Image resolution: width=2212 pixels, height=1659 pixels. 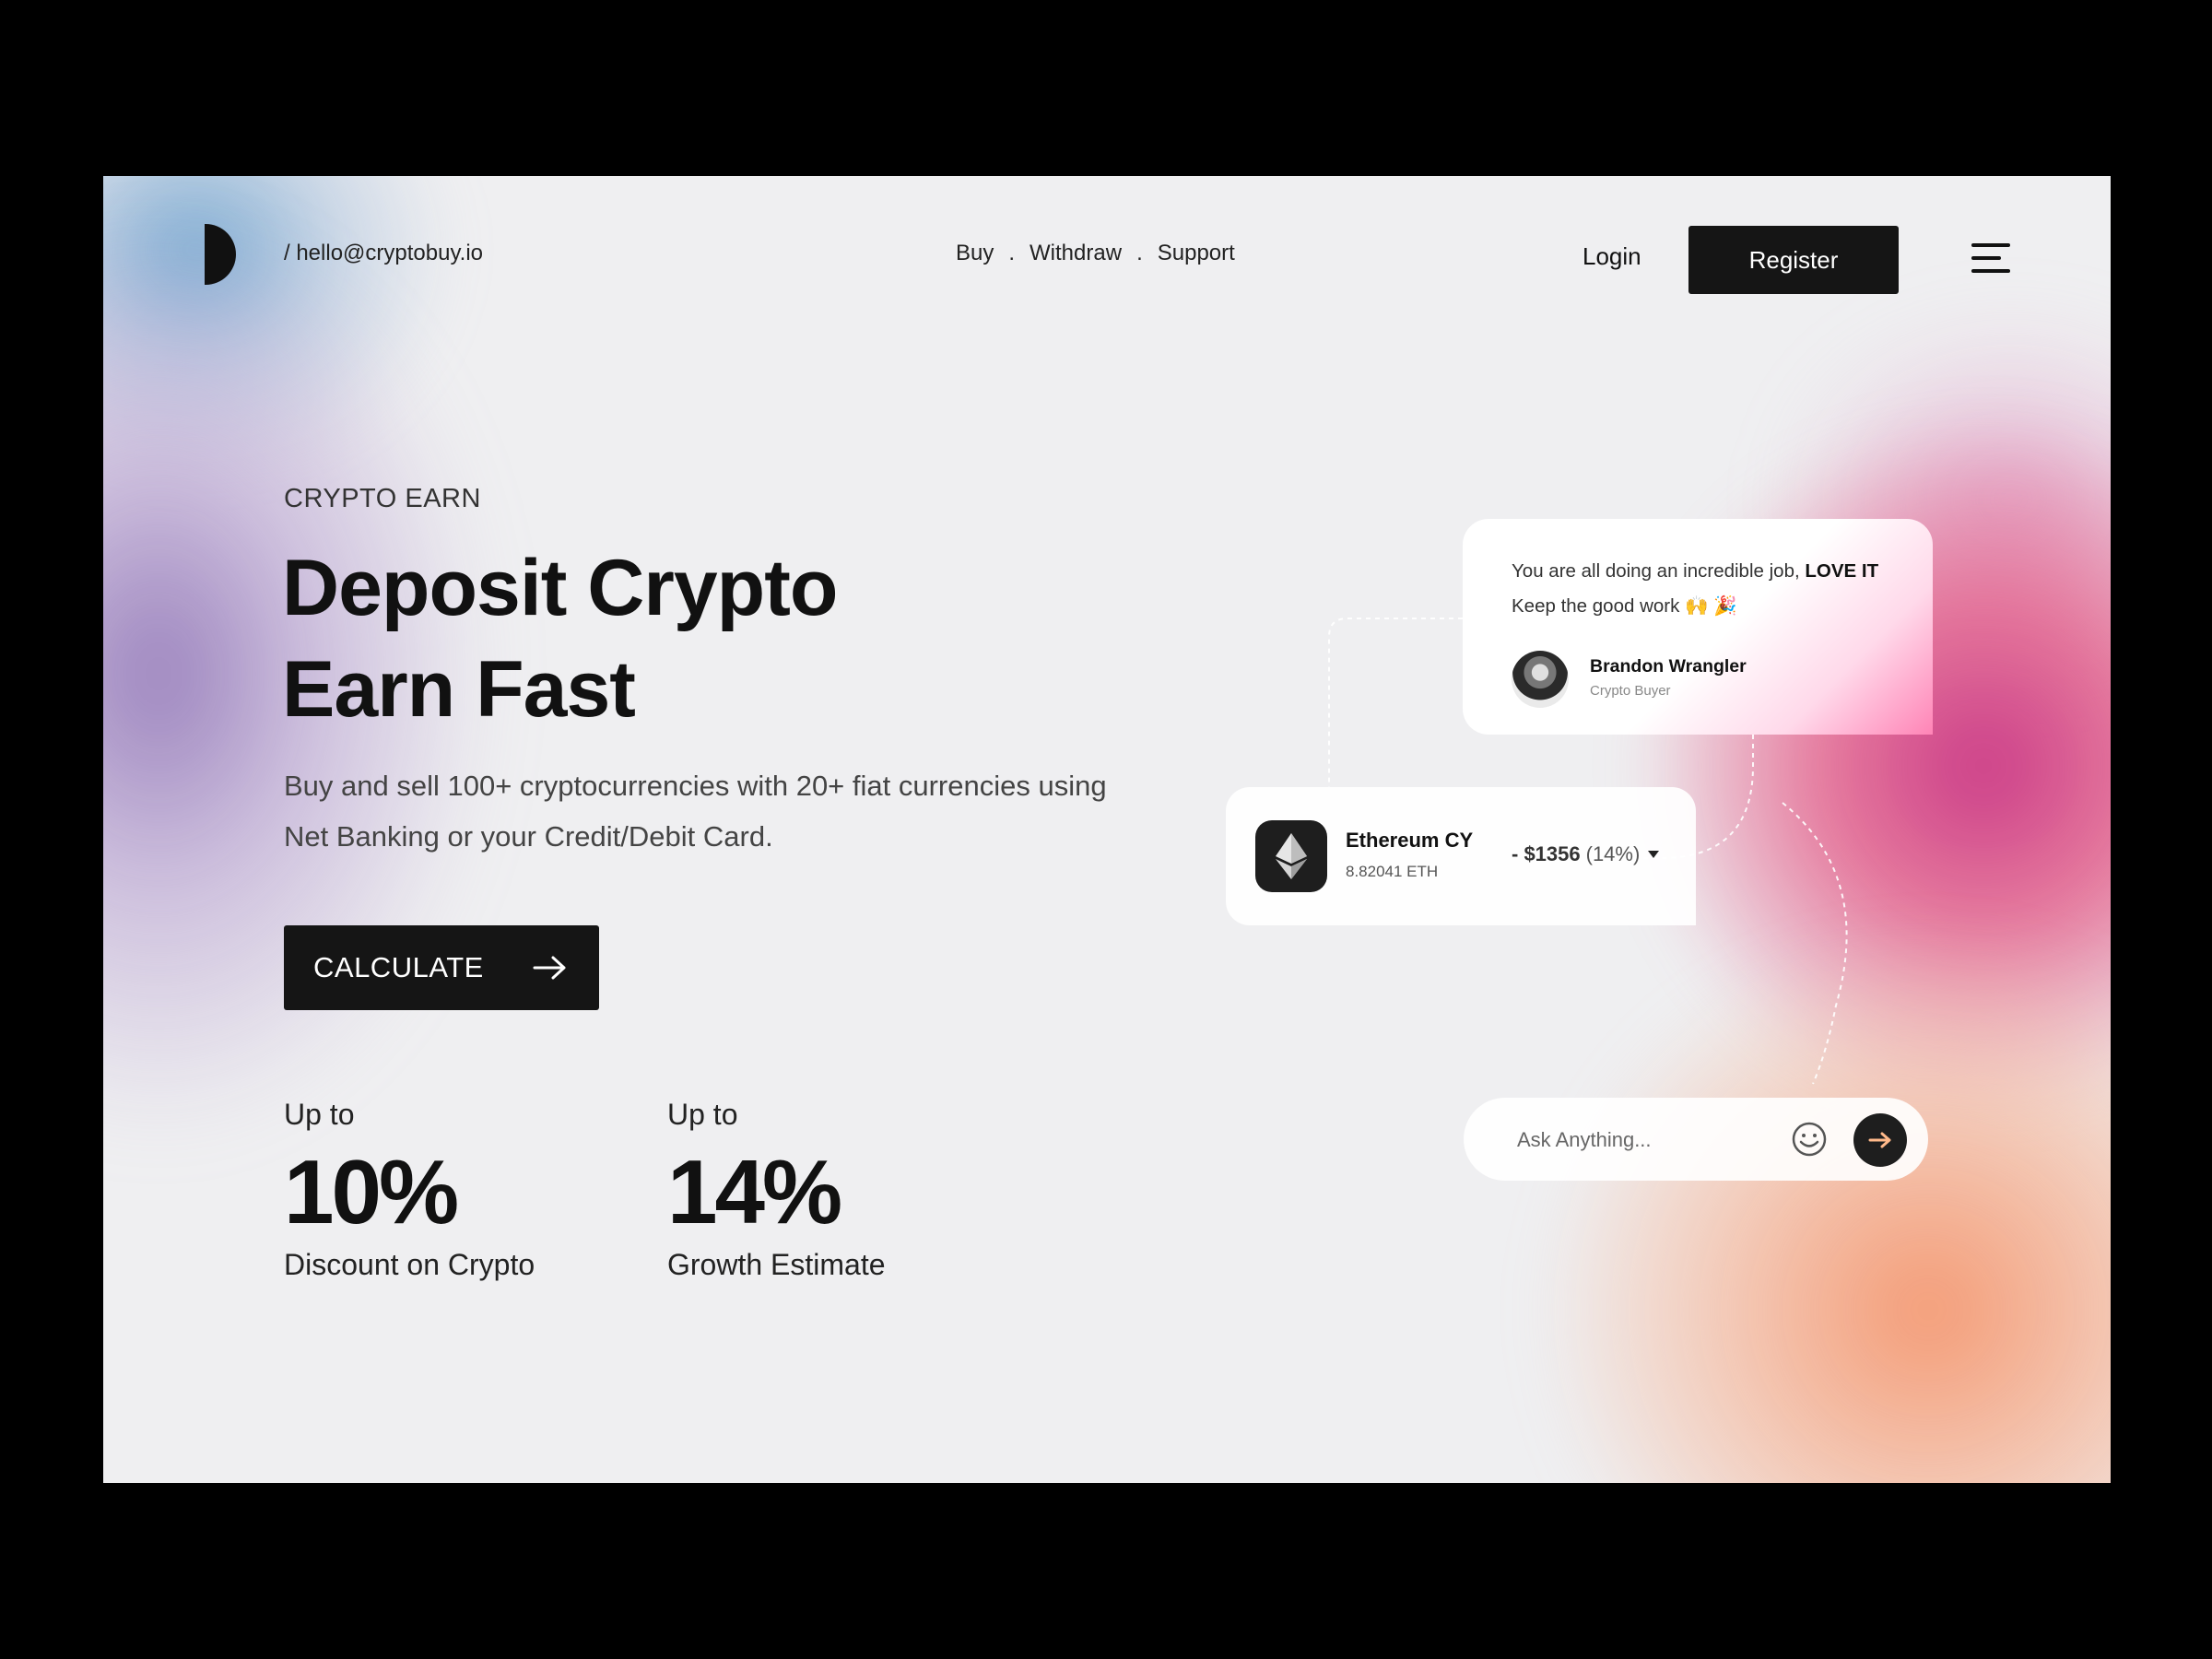 I want to click on register-label: Register, so click(x=1793, y=259).